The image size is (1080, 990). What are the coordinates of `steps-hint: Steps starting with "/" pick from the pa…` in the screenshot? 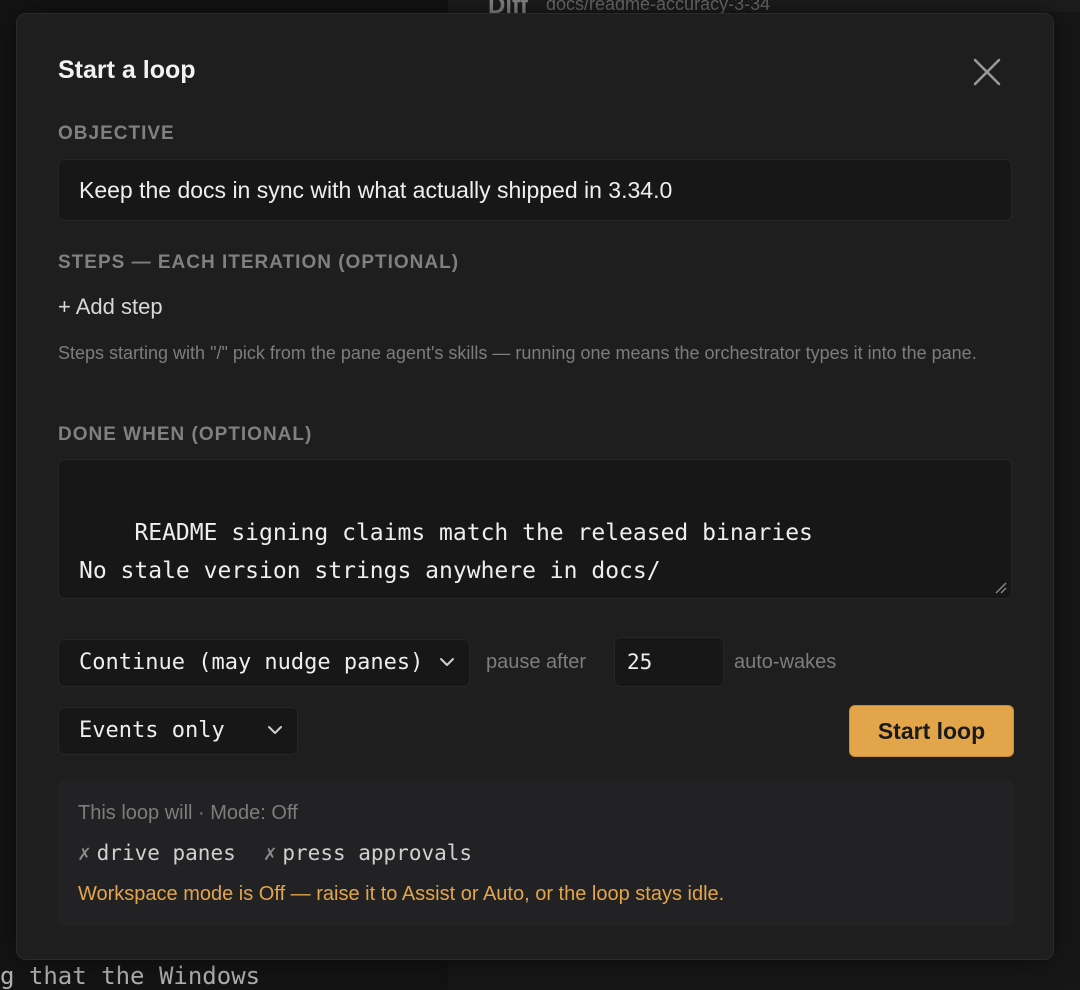 It's located at (517, 353).